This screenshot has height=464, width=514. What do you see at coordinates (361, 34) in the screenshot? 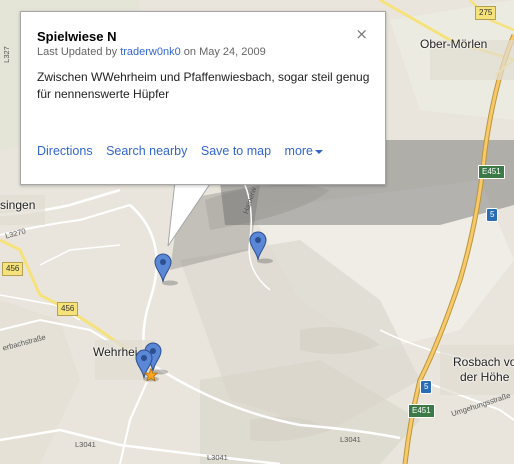
I see `close-icon: ×` at bounding box center [361, 34].